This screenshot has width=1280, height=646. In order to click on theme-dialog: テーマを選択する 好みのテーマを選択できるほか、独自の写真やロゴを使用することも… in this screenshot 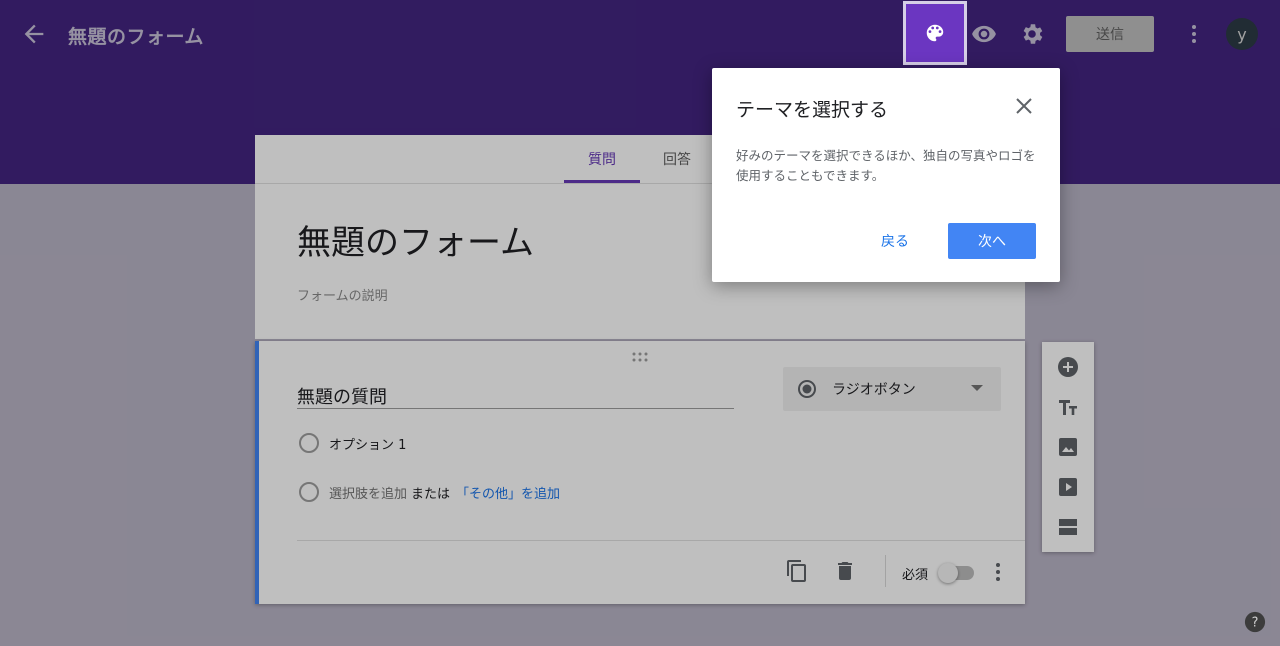, I will do `click(886, 175)`.